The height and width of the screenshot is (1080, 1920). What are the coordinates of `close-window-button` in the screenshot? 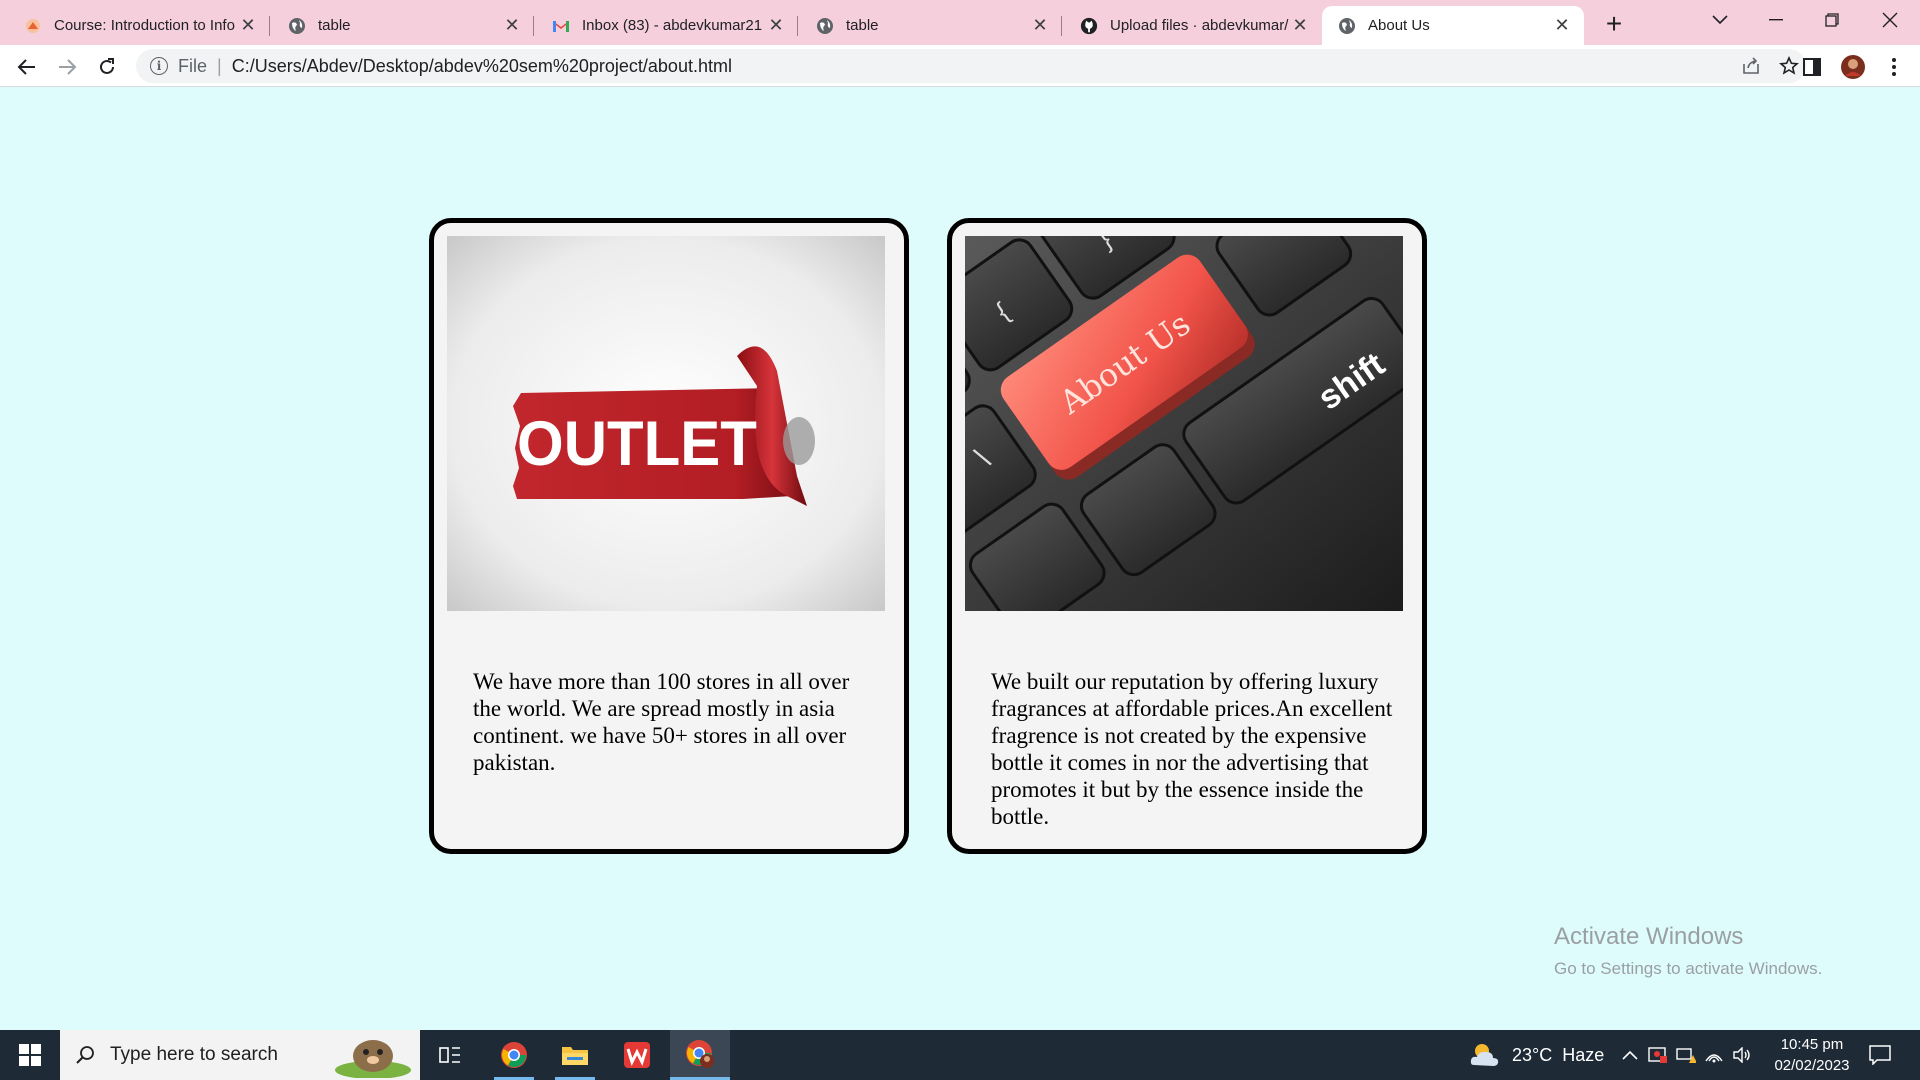 It's located at (1890, 20).